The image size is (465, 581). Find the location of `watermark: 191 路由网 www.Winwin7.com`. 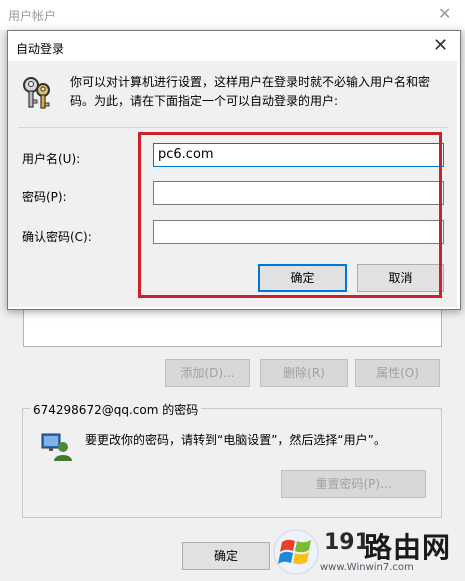

watermark: 191 路由网 www.Winwin7.com is located at coordinates (368, 552).